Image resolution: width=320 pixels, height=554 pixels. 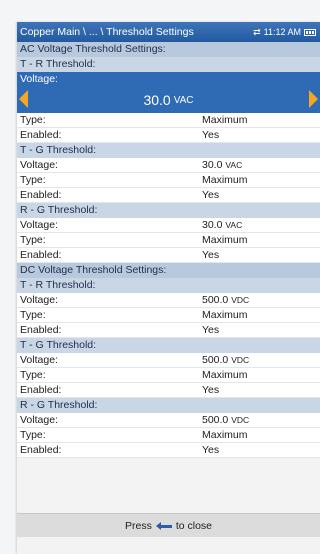 I want to click on increase-arrow-icon, so click(x=313, y=99).